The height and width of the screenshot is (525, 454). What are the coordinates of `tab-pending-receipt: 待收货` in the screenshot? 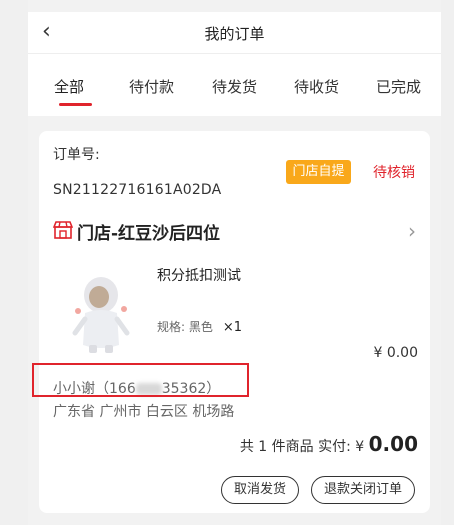 It's located at (316, 86).